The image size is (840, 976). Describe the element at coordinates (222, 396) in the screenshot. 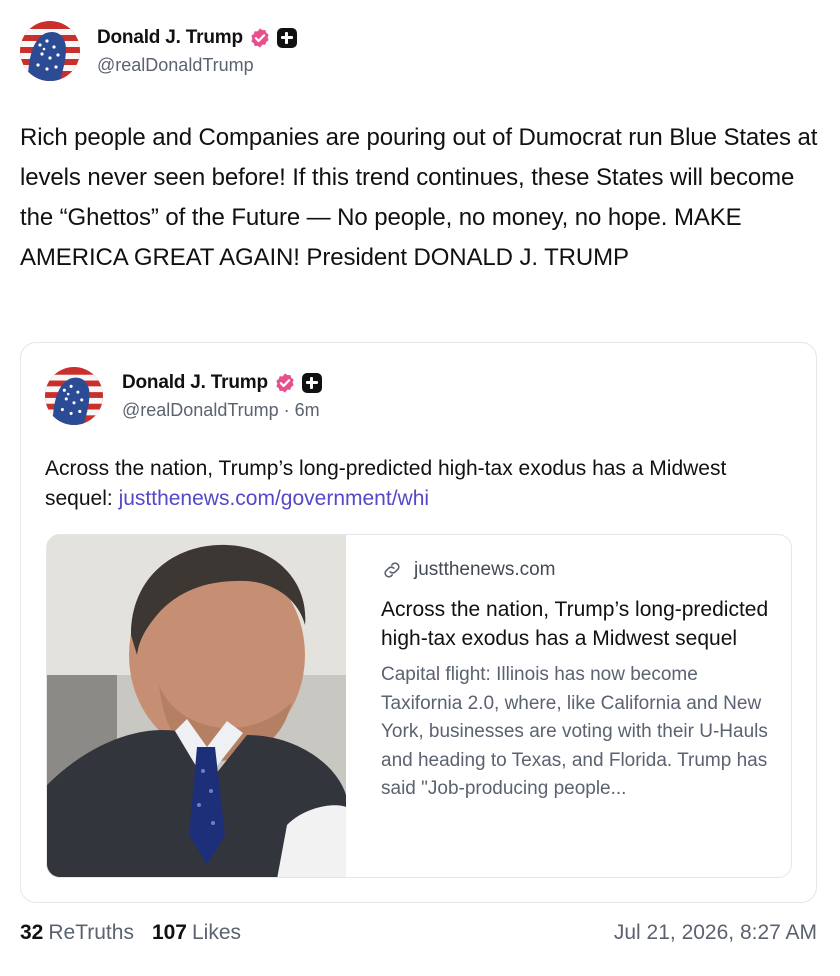

I see `quoted-author-identity: Donald J. Trump @realDonaldTrump · 6m` at that location.